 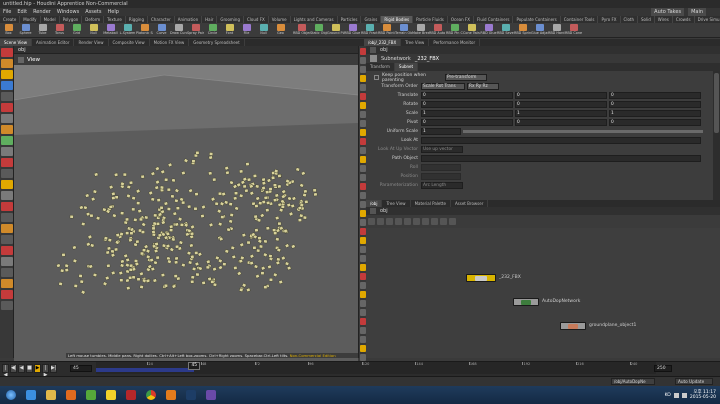 What do you see at coordinates (31, 395) in the screenshot?
I see `taskbar-ie` at bounding box center [31, 395].